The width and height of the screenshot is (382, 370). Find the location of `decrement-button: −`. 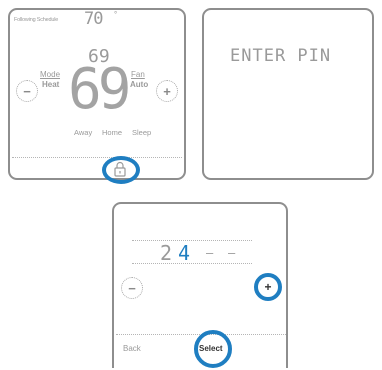

decrement-button: − is located at coordinates (132, 288).